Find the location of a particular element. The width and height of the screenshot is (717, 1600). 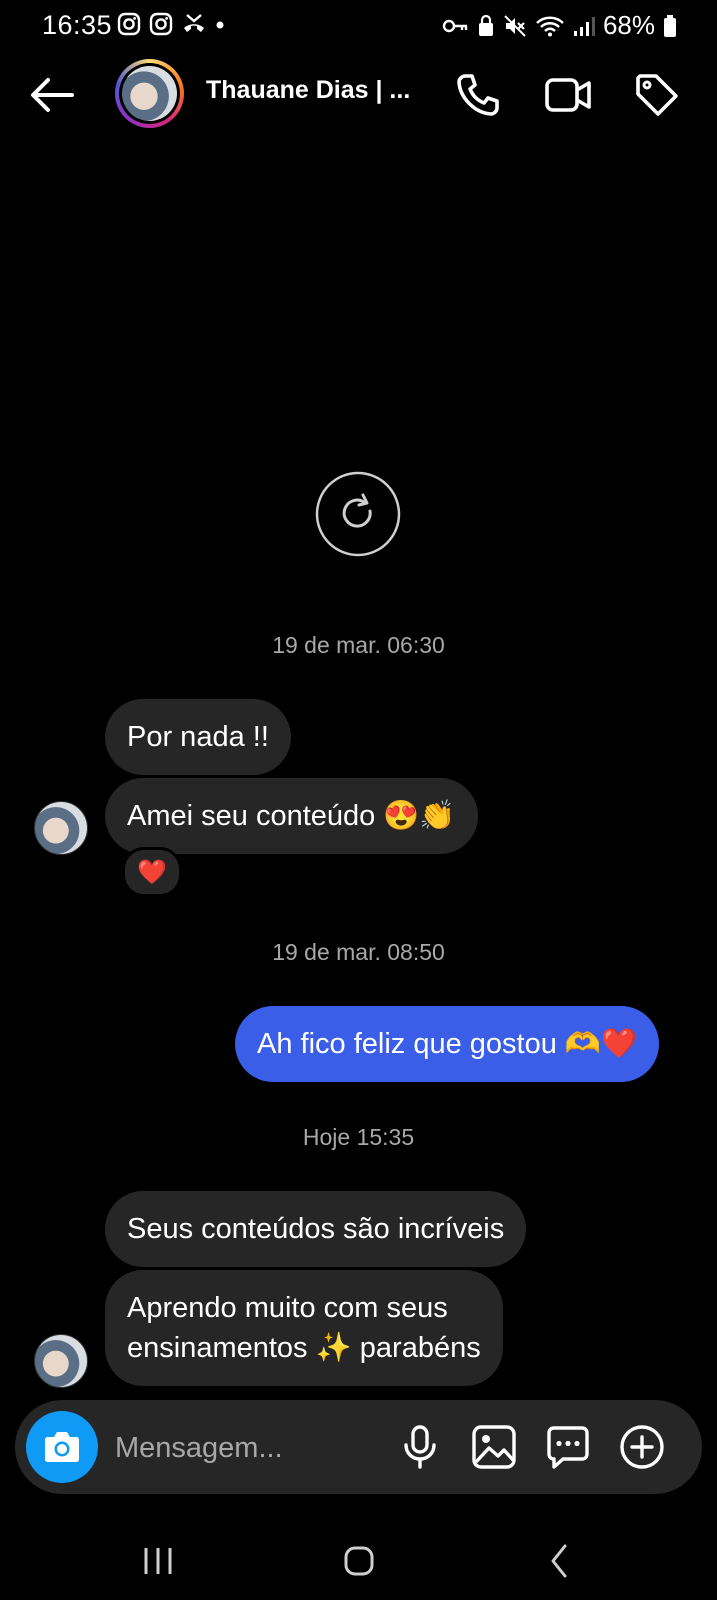

camera-icon is located at coordinates (62, 1447).